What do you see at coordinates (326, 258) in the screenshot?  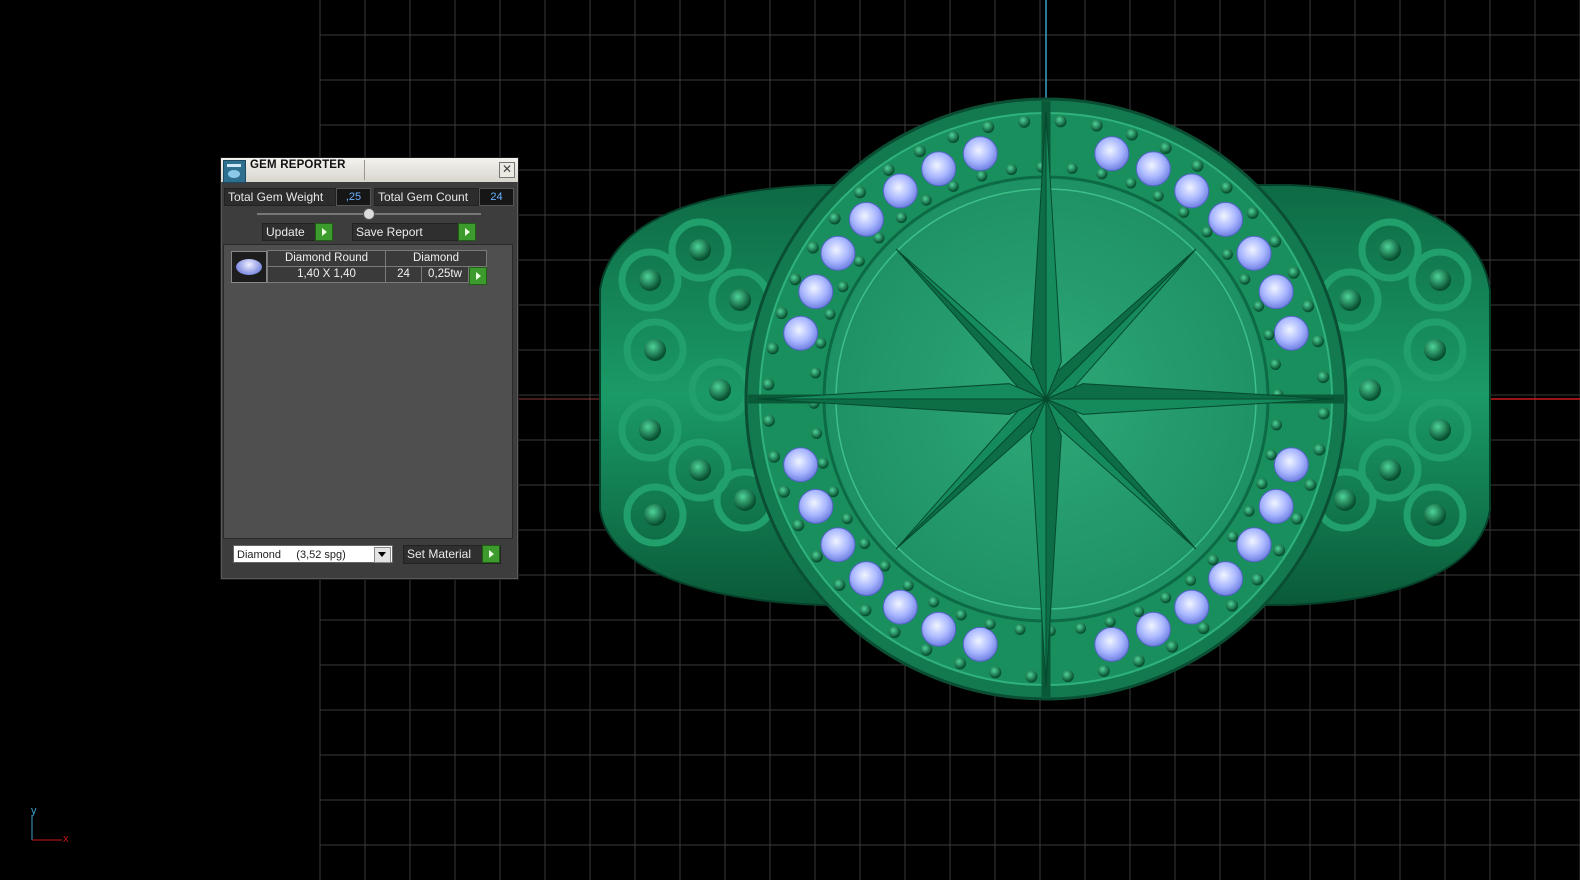 I see `gem-shape-cell: Diamond Round` at bounding box center [326, 258].